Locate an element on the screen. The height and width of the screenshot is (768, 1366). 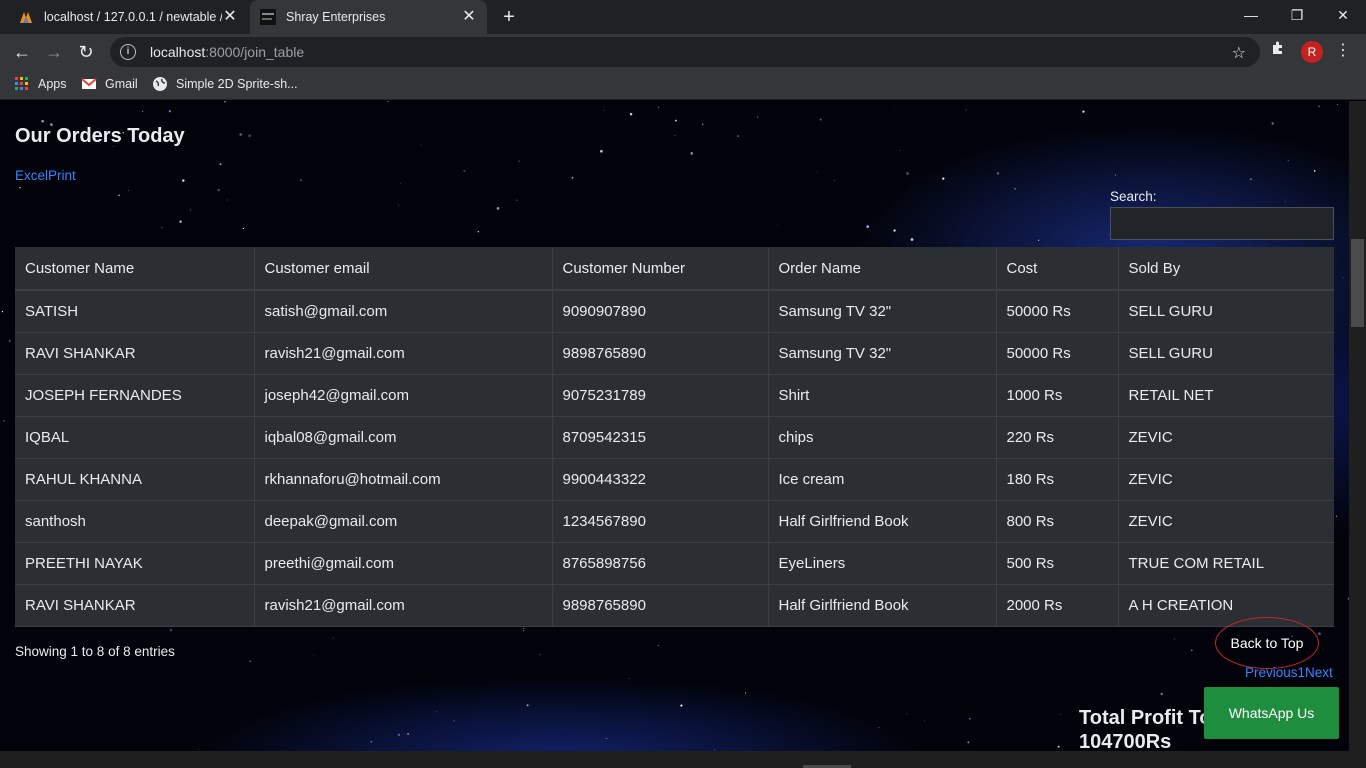
cell-sold-by: ZEVIC is located at coordinates (1226, 437).